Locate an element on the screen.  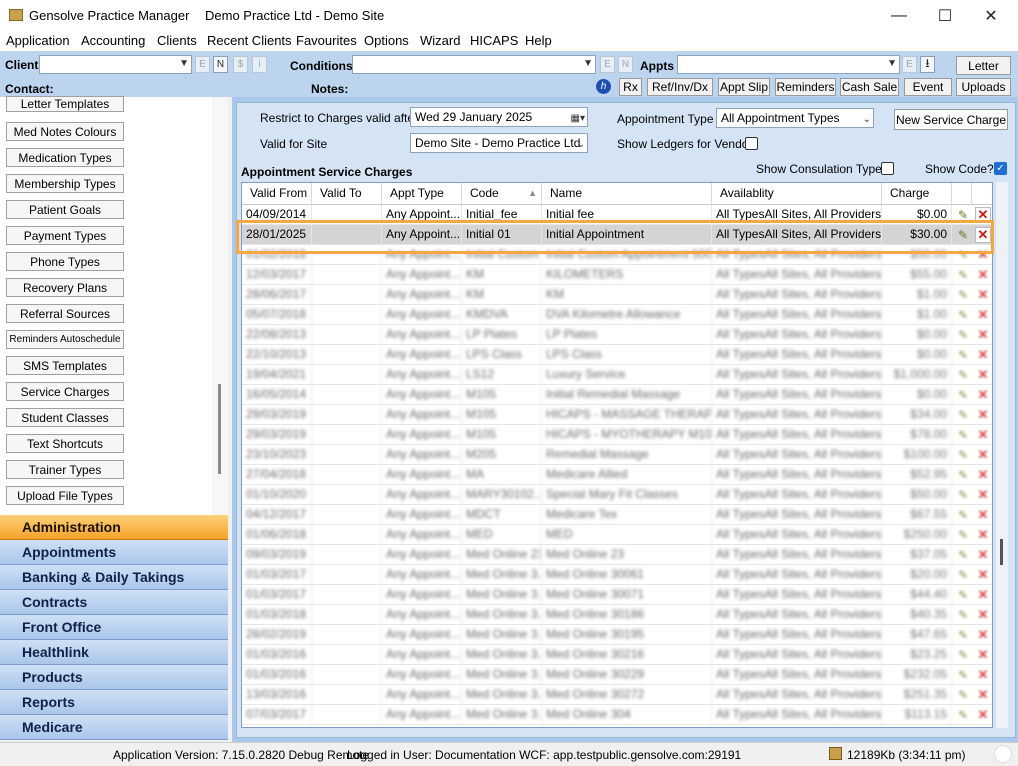
menu-wizard: Wizard is located at coordinates (440, 40).